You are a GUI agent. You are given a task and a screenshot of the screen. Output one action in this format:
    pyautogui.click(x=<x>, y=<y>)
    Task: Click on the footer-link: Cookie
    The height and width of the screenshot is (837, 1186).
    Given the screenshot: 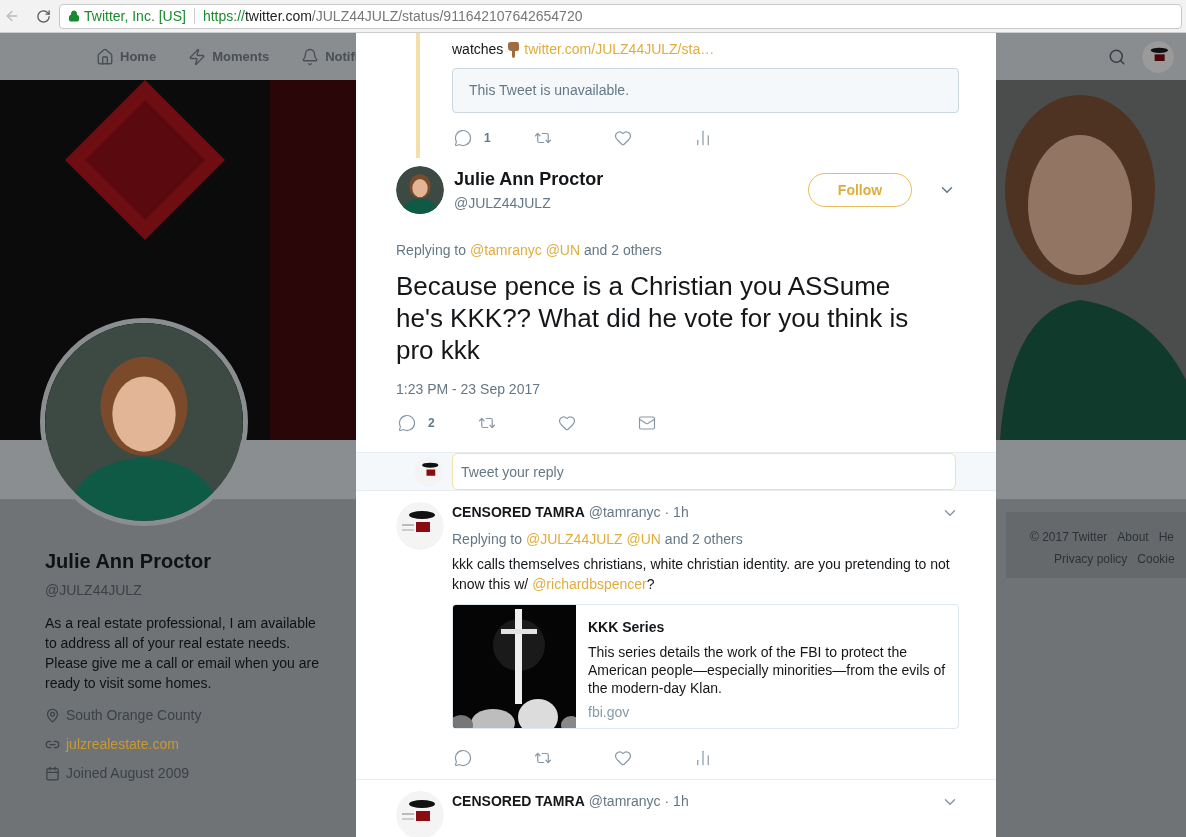 What is the action you would take?
    pyautogui.click(x=1156, y=559)
    